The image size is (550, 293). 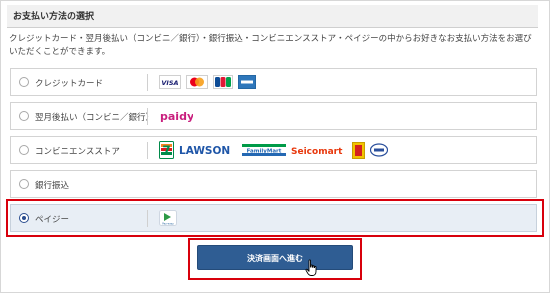 I want to click on amex-logo, so click(x=247, y=82).